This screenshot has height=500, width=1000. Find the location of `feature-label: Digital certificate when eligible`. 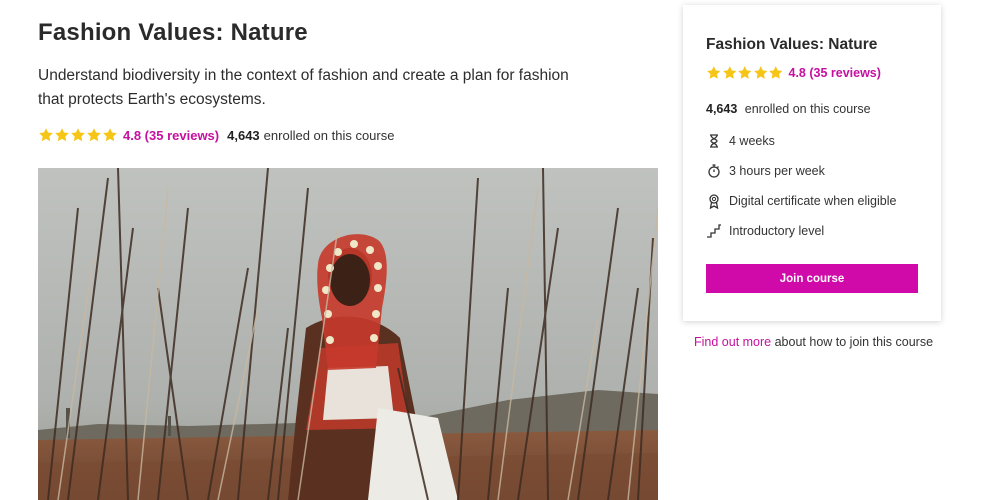

feature-label: Digital certificate when eligible is located at coordinates (813, 201).